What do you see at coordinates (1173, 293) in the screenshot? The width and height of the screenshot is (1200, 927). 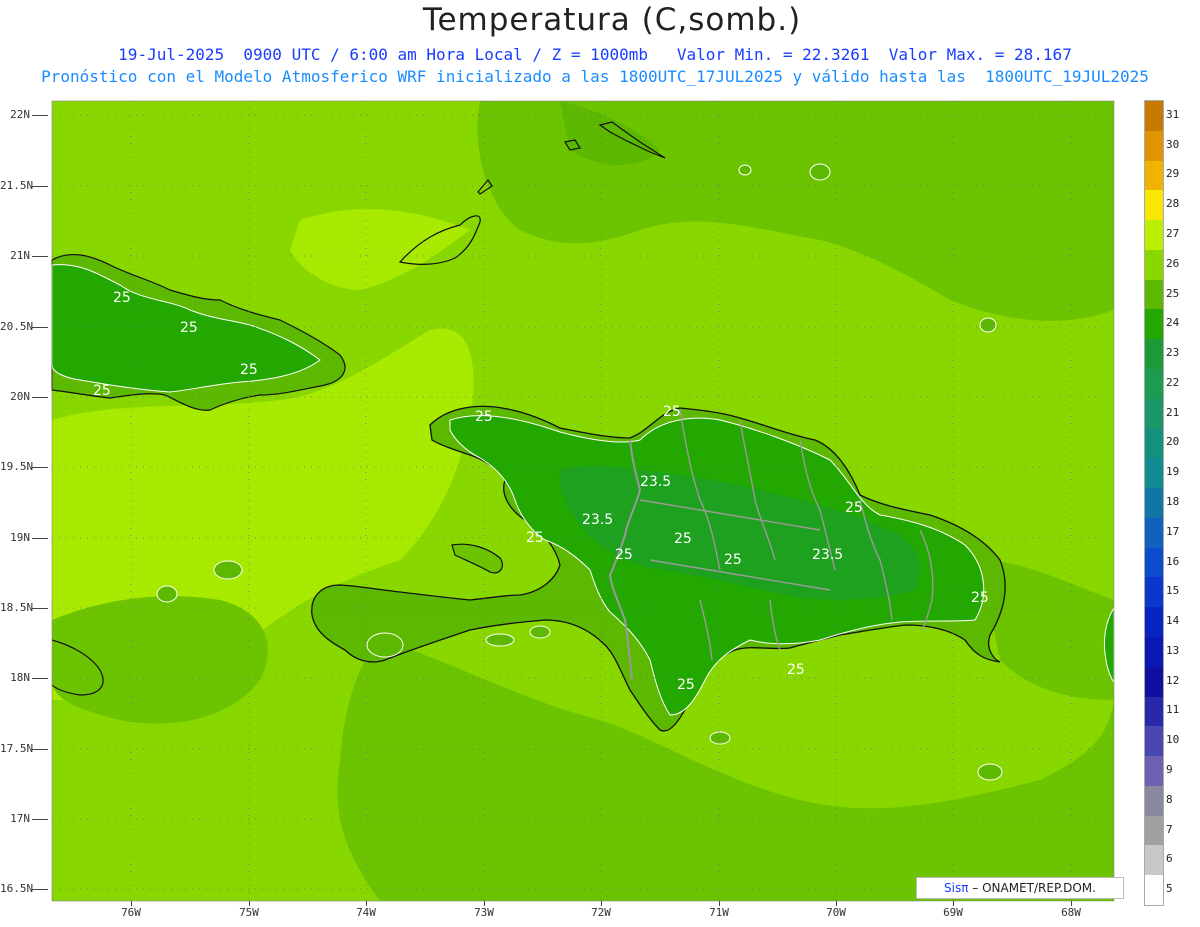 I see `legend-value-label: 25` at bounding box center [1173, 293].